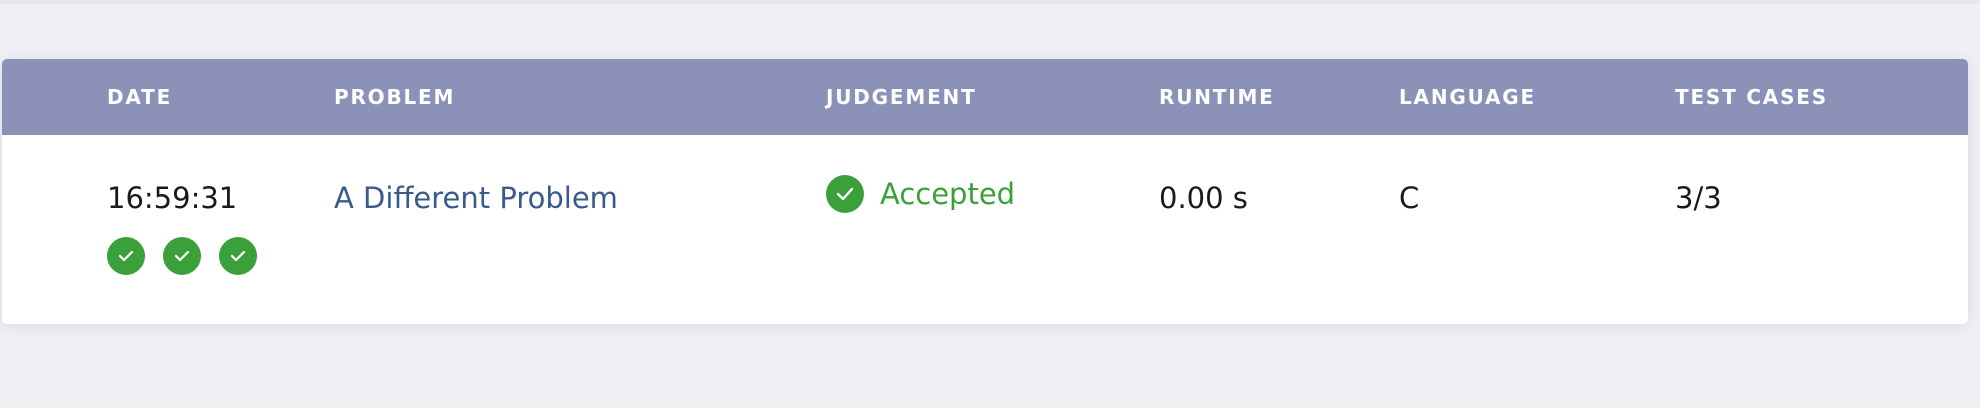 This screenshot has width=1980, height=408. Describe the element at coordinates (395, 97) in the screenshot. I see `header-problem: PROBLEM` at that location.